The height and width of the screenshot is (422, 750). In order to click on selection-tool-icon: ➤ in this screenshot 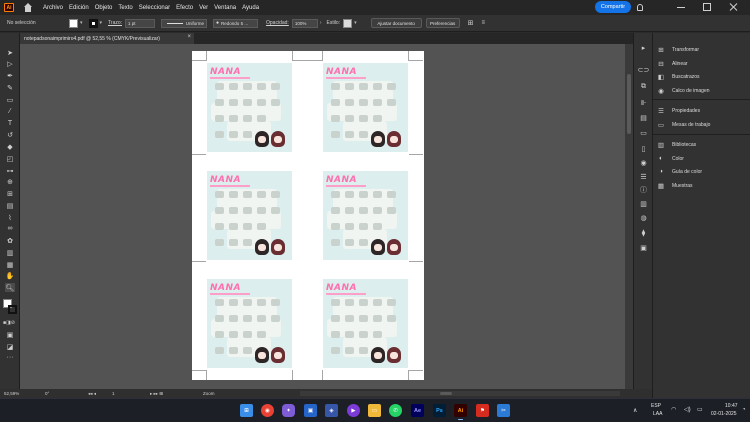, I will do `click(10, 52)`.